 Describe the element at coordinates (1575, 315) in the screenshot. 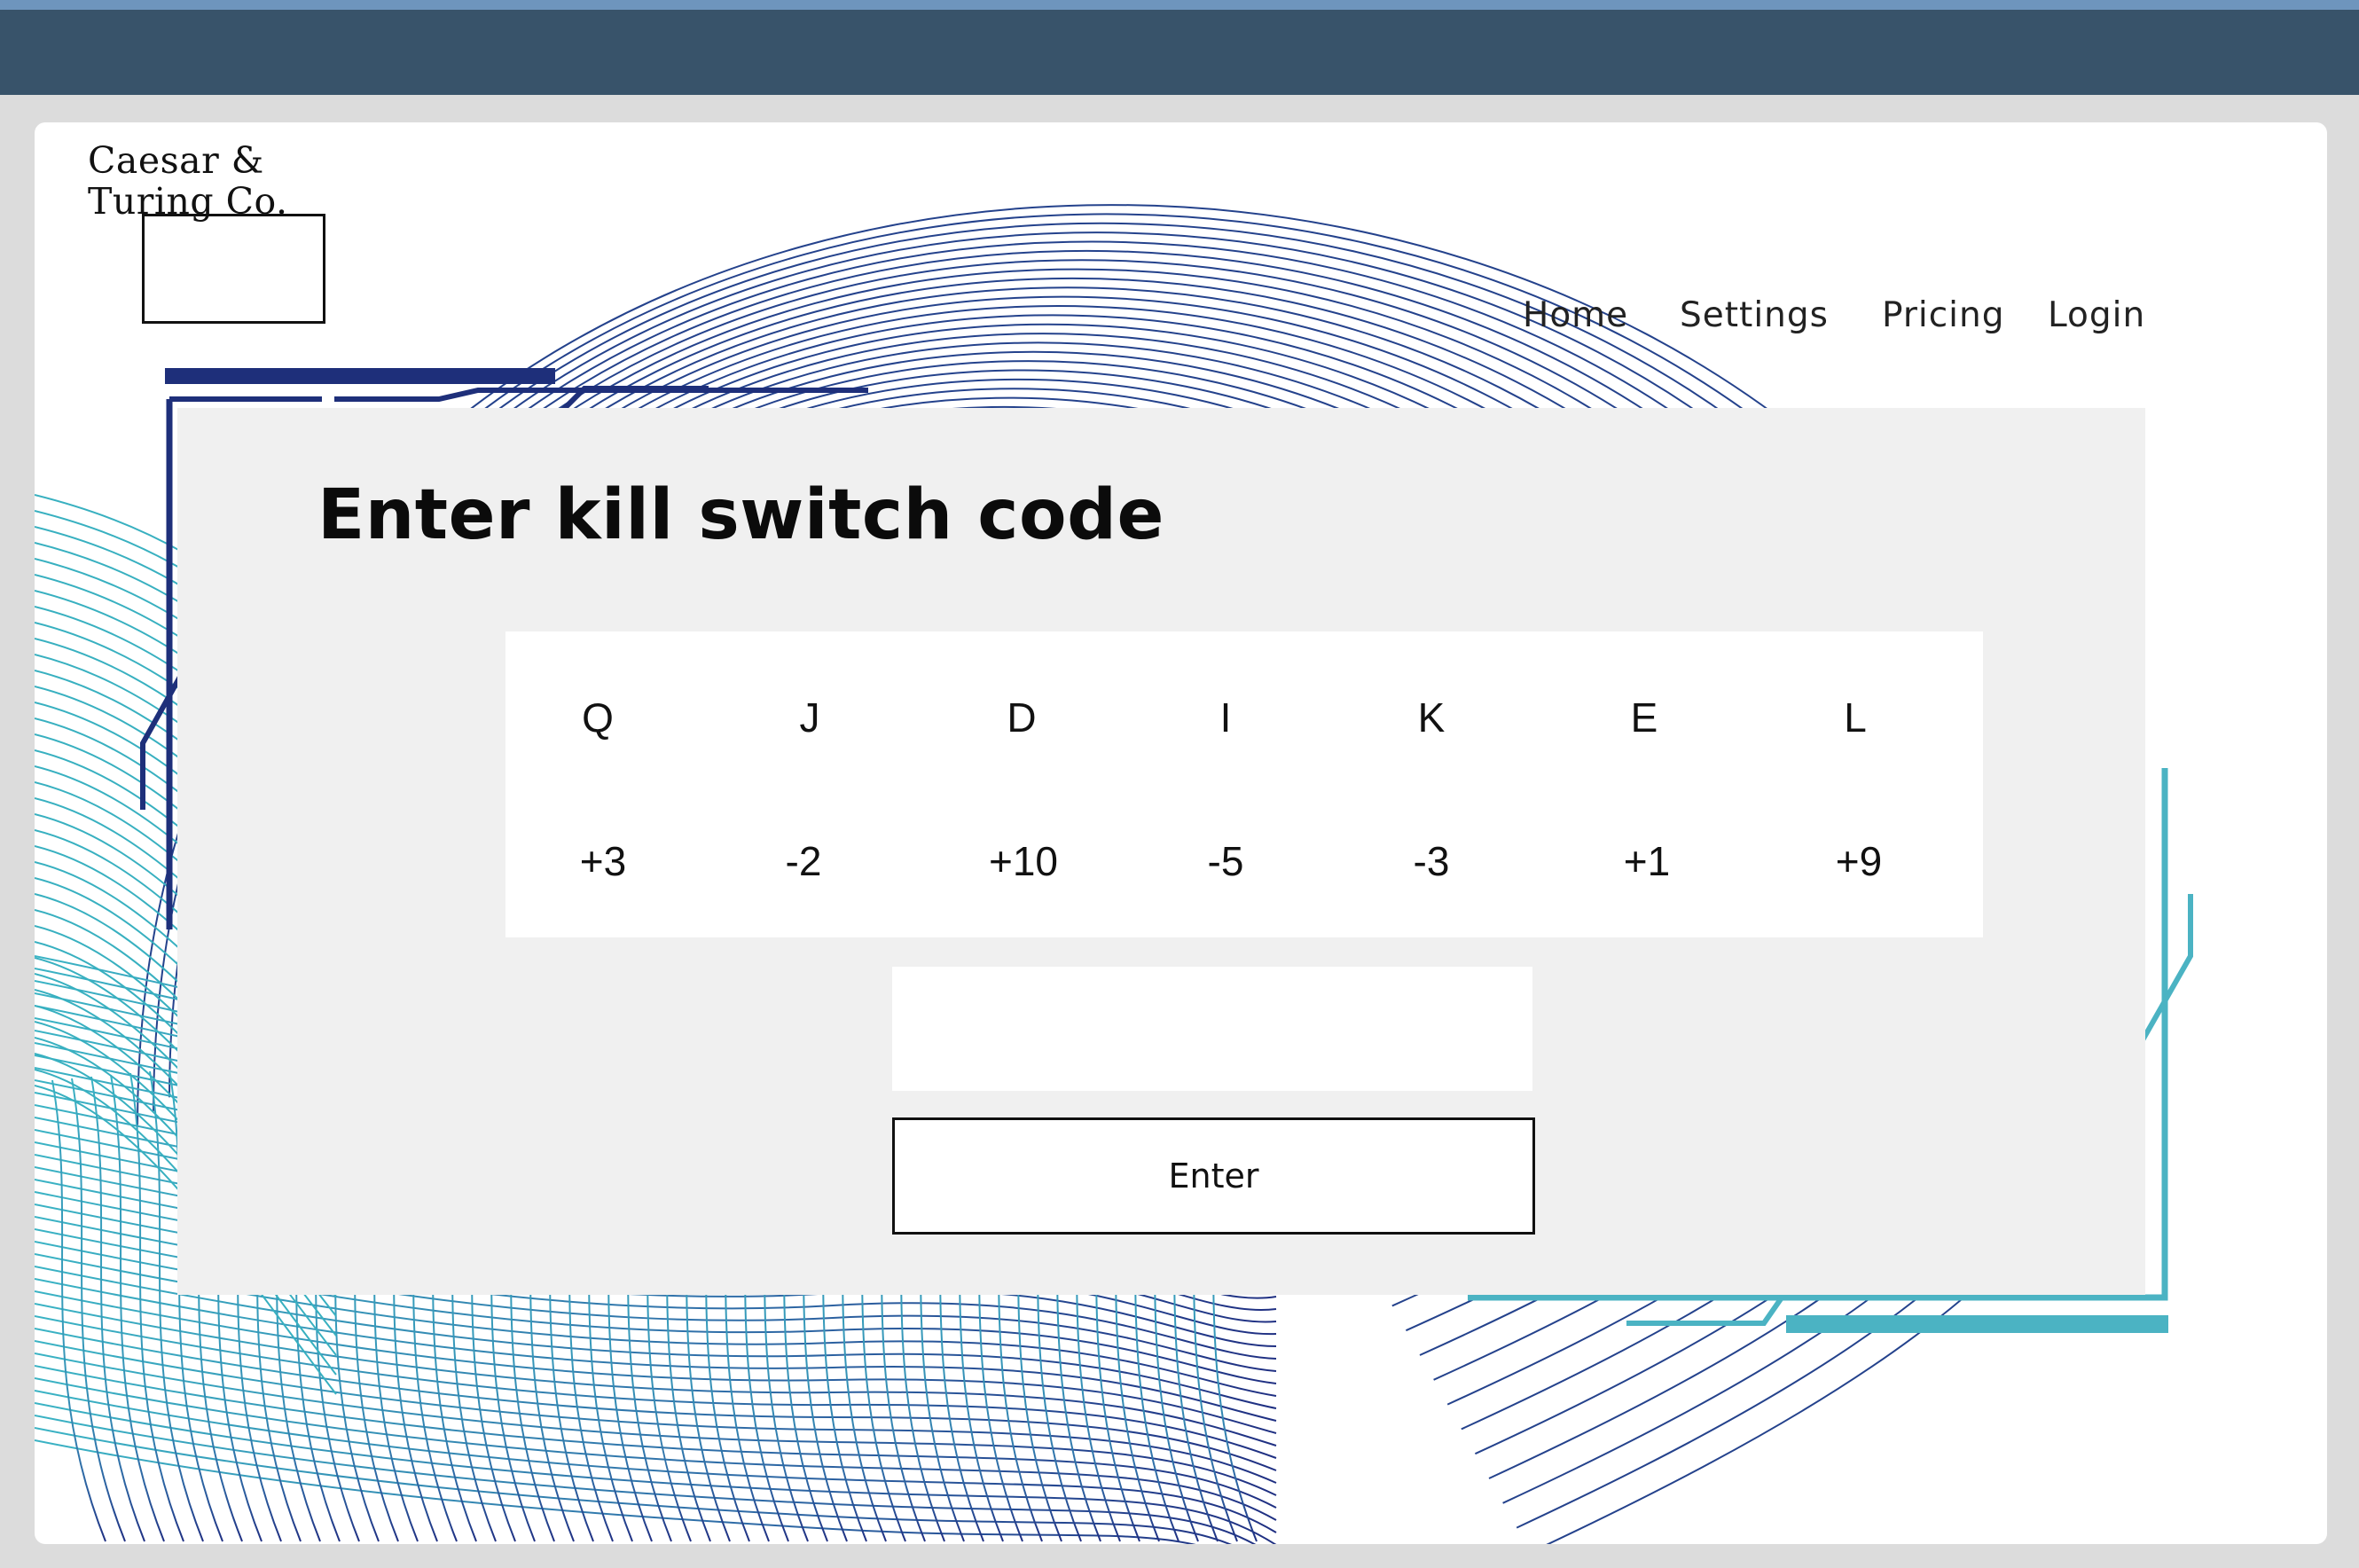

I see `nav-home-link: Home` at that location.